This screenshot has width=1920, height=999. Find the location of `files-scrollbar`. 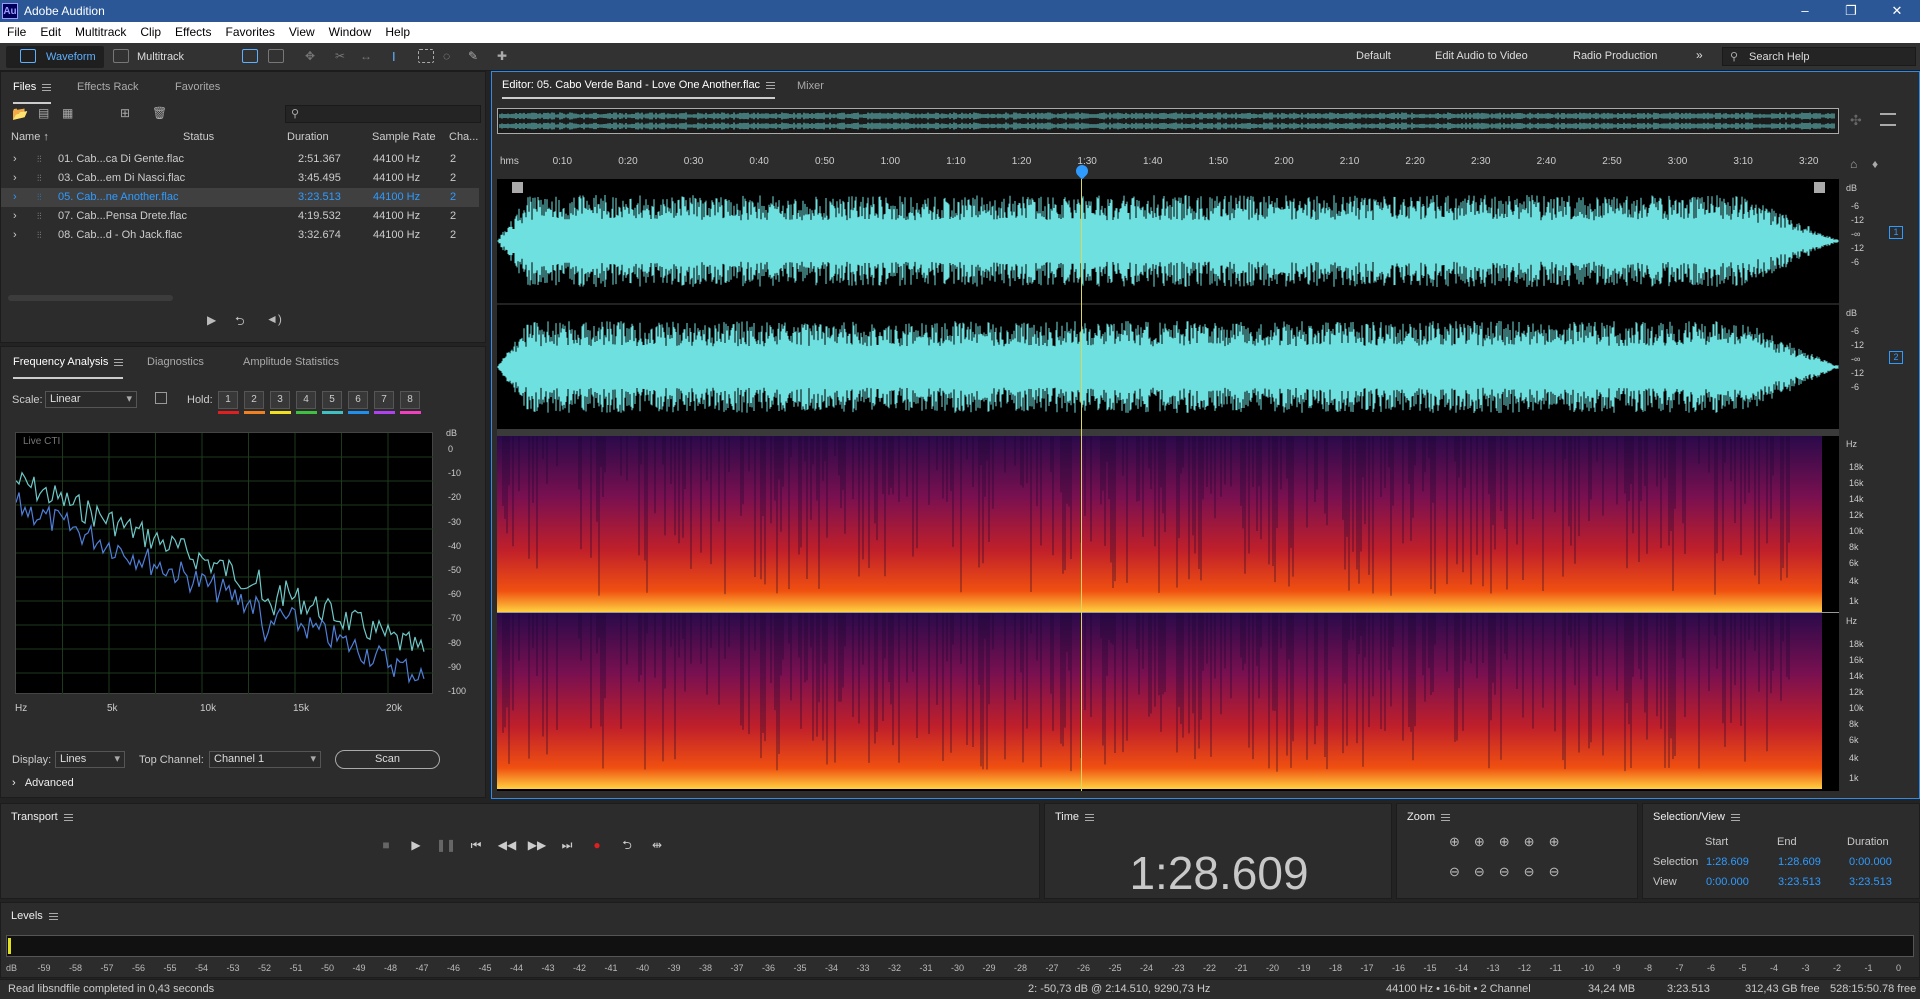

files-scrollbar is located at coordinates (90, 298).